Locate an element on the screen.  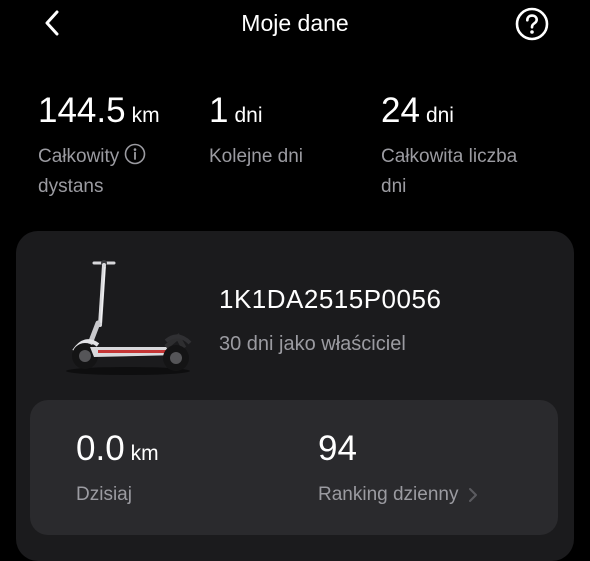
today-distance-unit: km is located at coordinates (144, 453).